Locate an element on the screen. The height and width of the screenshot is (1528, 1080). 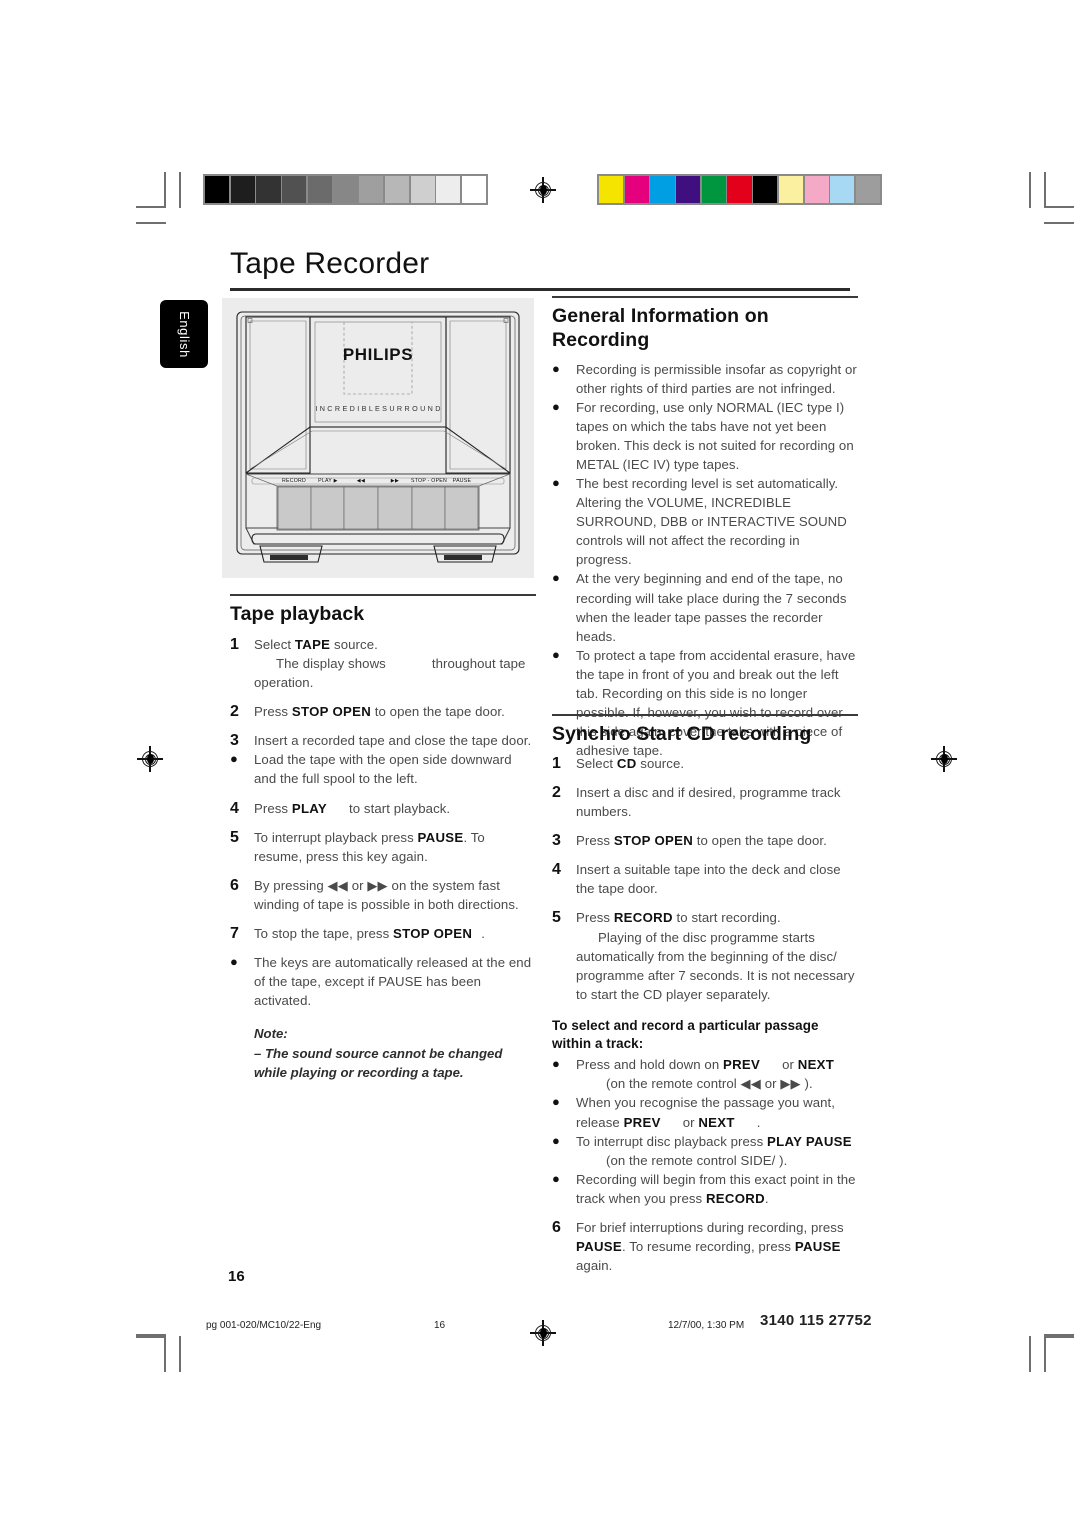
key-next: NEXT is located at coordinates (816, 1065).